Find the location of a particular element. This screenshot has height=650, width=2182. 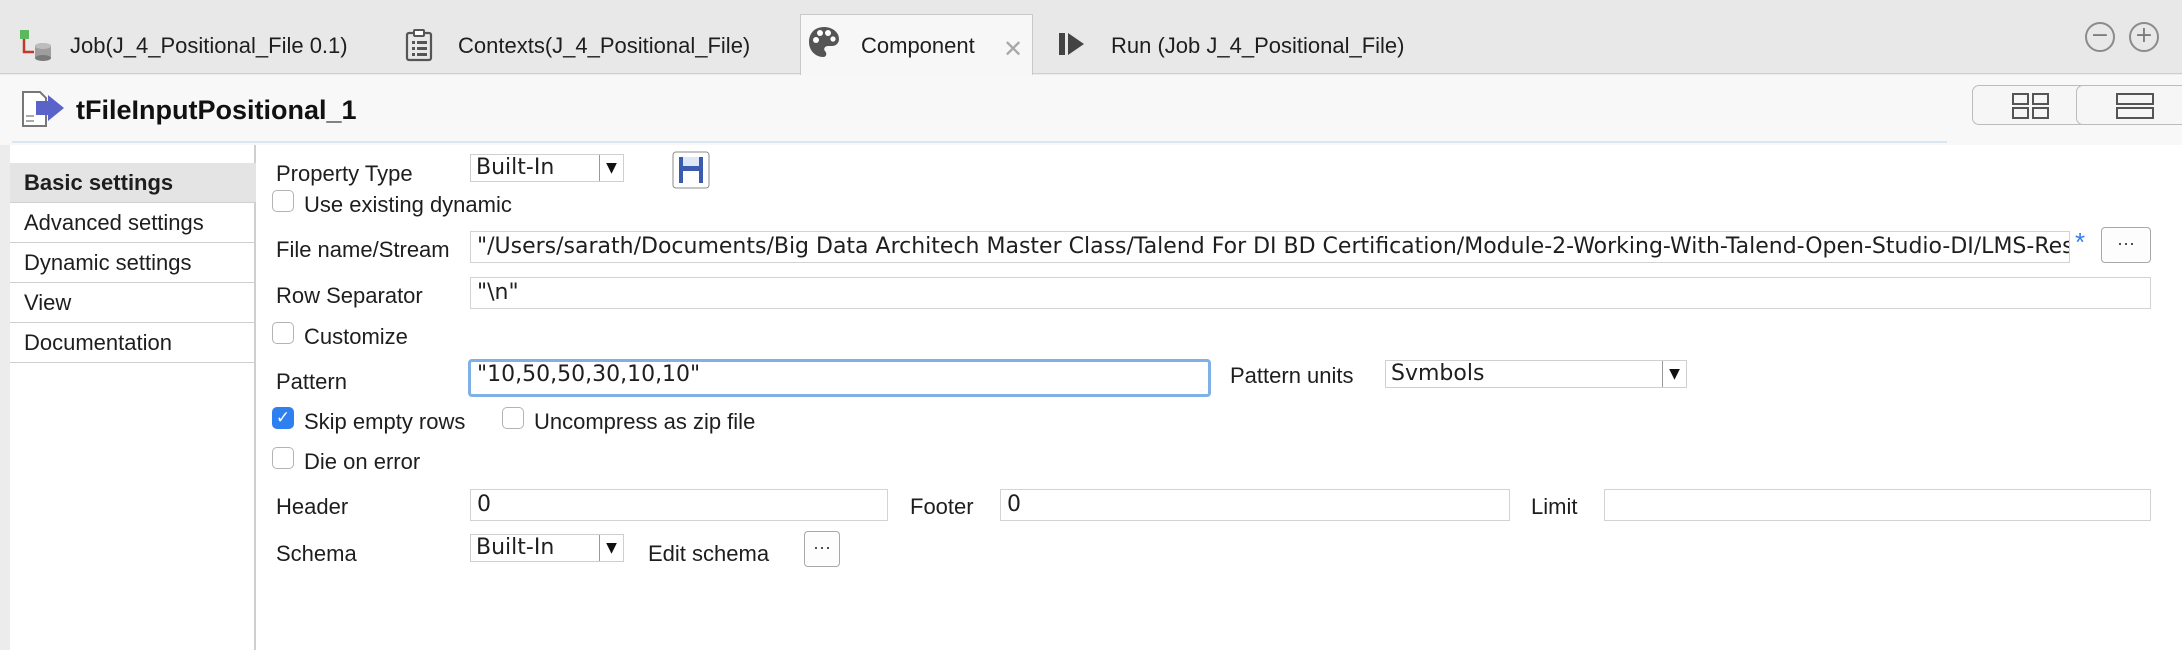

tab-component-label: Component is located at coordinates (918, 45).